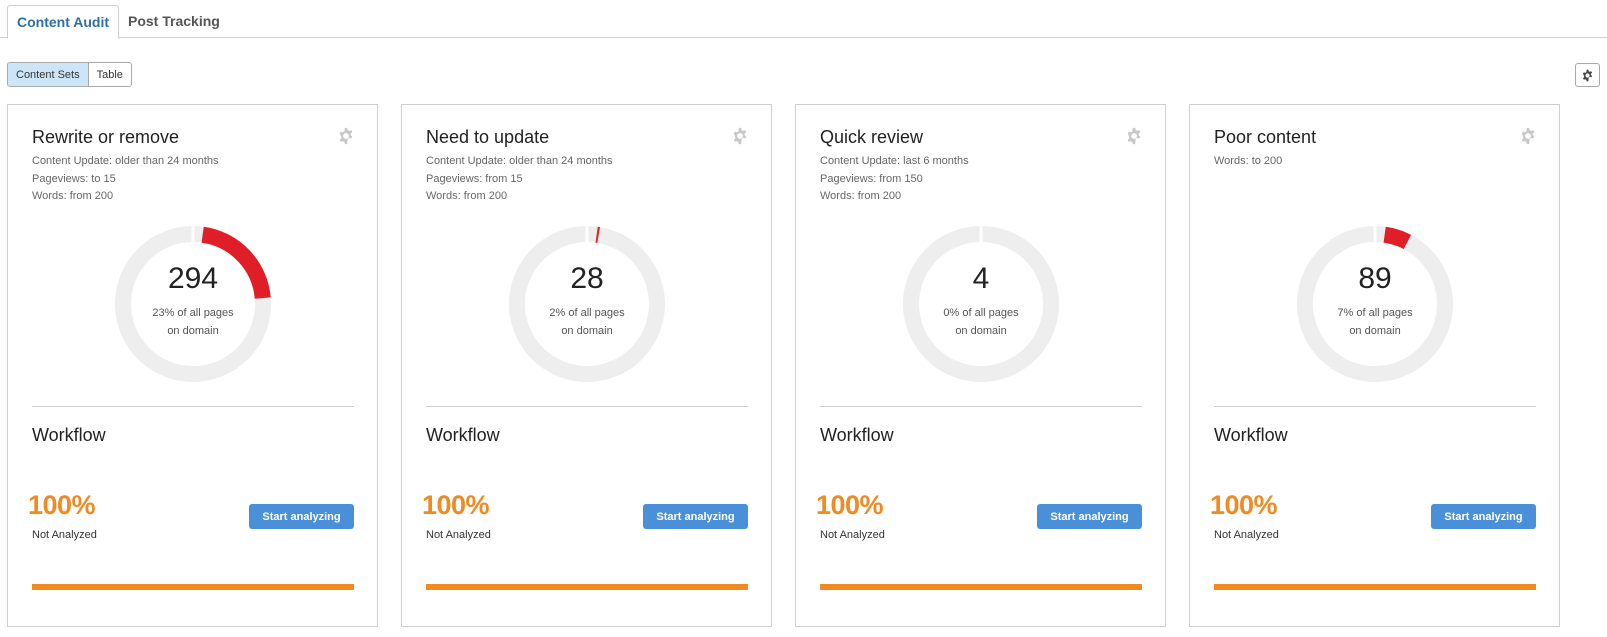 This screenshot has width=1607, height=637. I want to click on criteria-list: Words: to 200, so click(1248, 162).